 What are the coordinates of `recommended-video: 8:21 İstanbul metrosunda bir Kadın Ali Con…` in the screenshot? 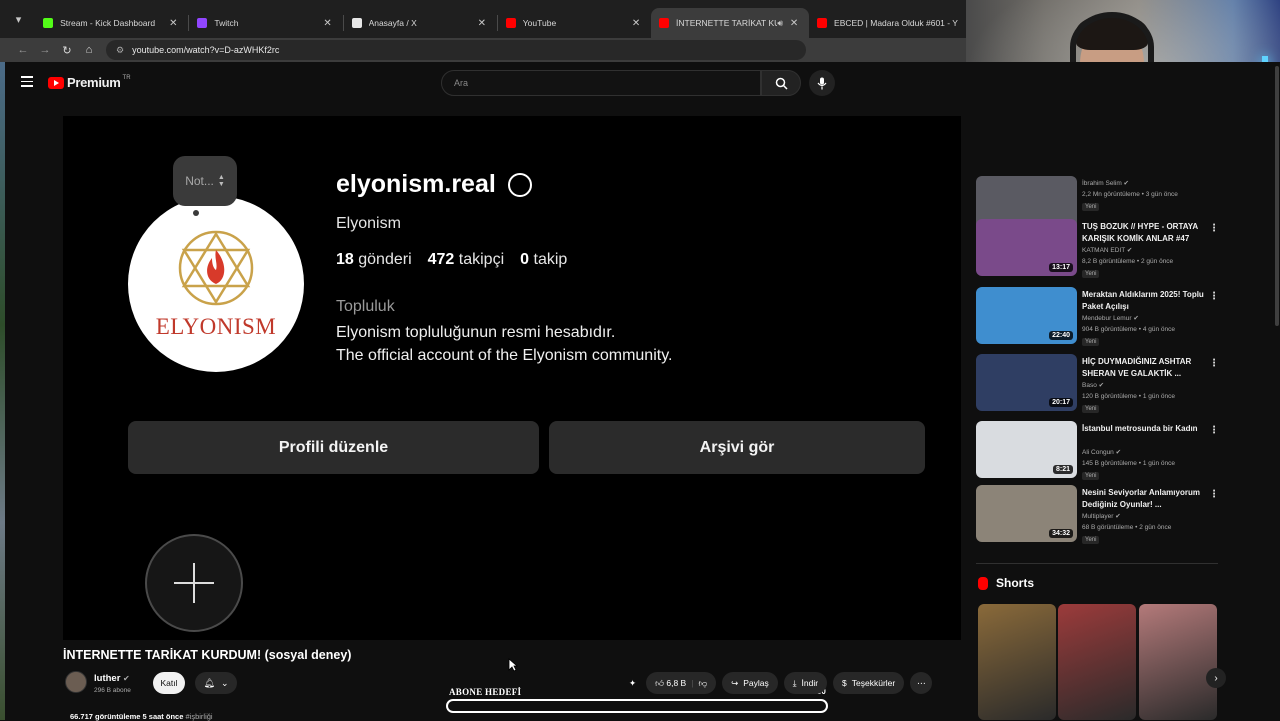 It's located at (1101, 451).